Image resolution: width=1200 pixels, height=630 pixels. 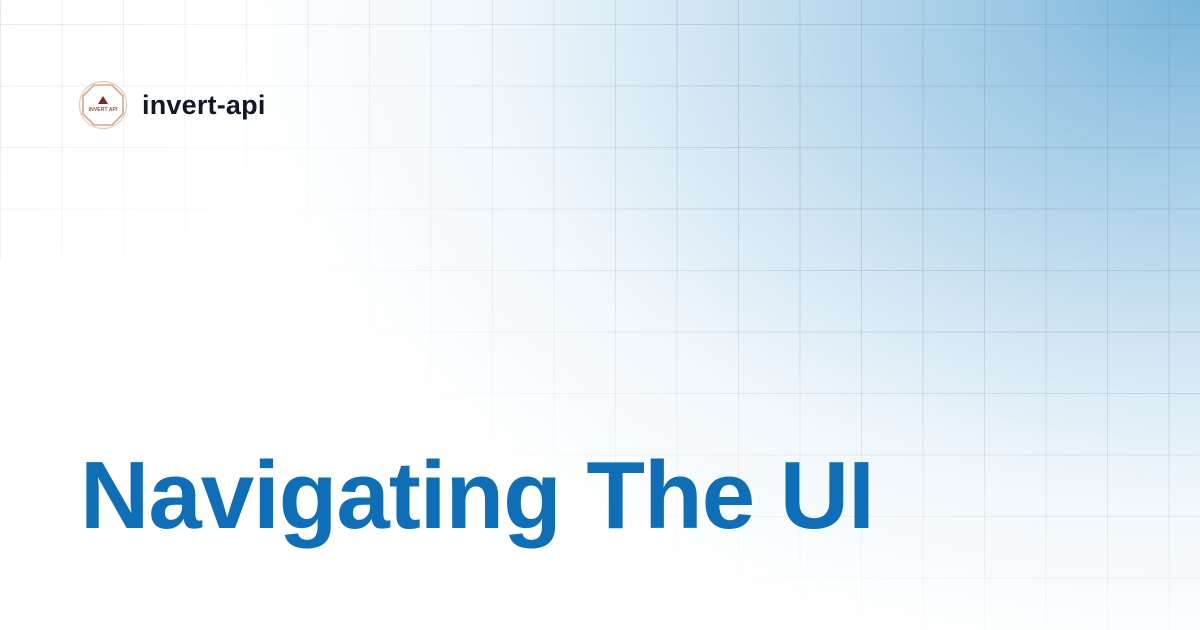 What do you see at coordinates (477, 495) in the screenshot?
I see `page-title: Navigating The UI` at bounding box center [477, 495].